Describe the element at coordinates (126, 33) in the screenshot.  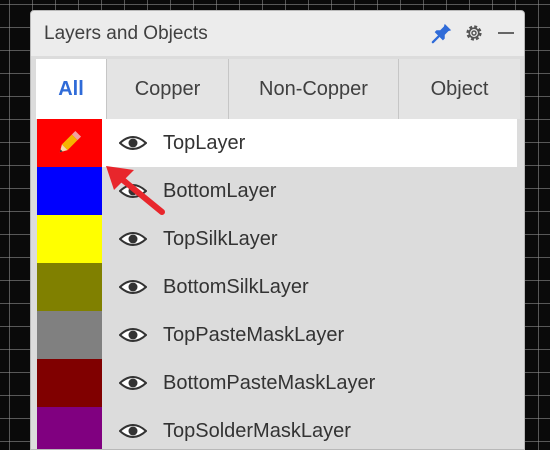
I see `panel-title: Layers and Objects` at that location.